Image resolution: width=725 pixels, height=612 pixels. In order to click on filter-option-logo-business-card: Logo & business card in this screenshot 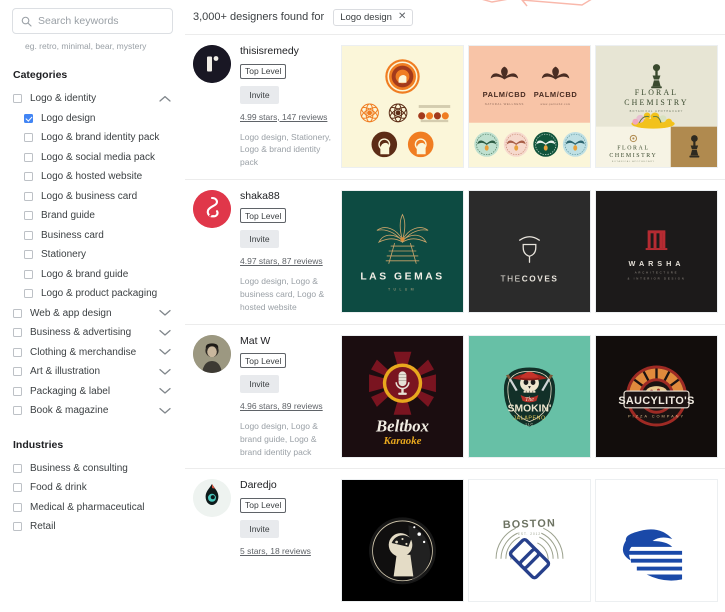, I will do `click(92, 197)`.